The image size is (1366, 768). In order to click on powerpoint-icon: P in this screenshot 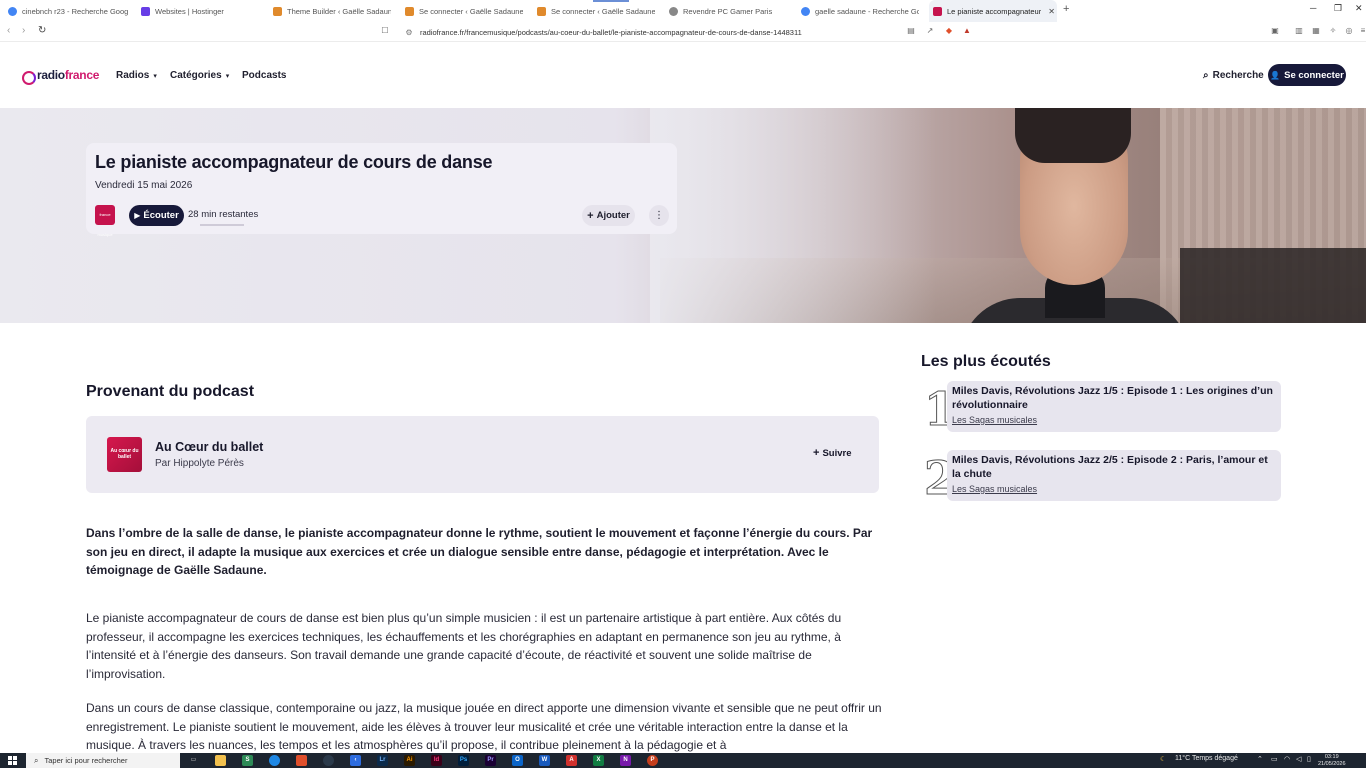, I will do `click(652, 760)`.